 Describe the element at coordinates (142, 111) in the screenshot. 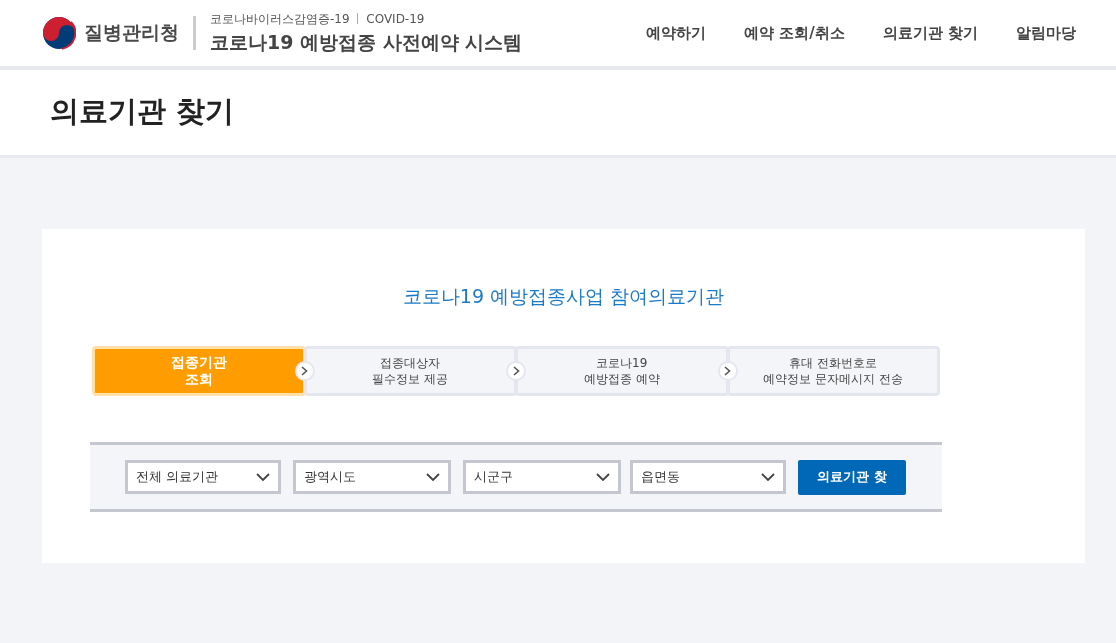

I see `page-title: 의료기관 찾기` at that location.